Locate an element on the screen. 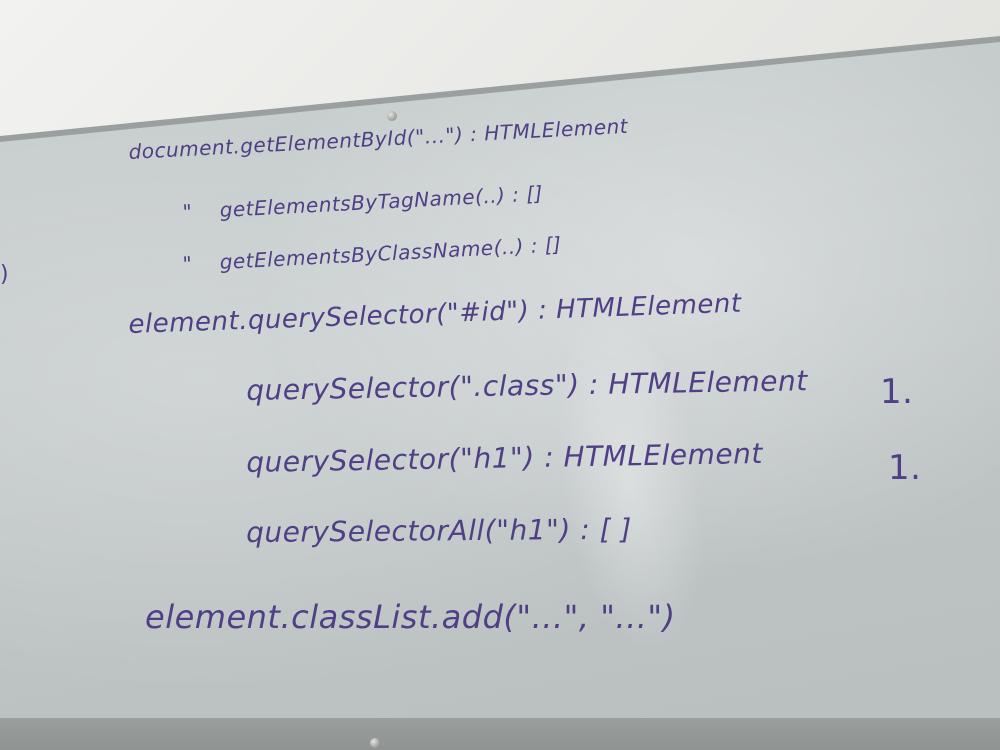 Image resolution: width=1000 pixels, height=750 pixels. whiteboard-bottom-frame is located at coordinates (500, 734).